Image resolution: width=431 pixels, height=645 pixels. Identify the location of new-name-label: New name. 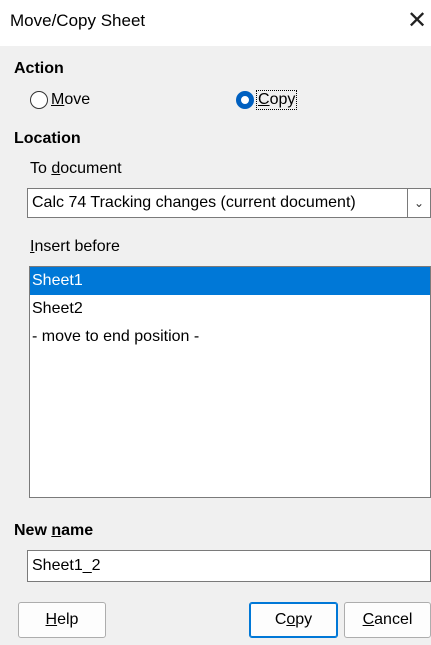
(53, 531).